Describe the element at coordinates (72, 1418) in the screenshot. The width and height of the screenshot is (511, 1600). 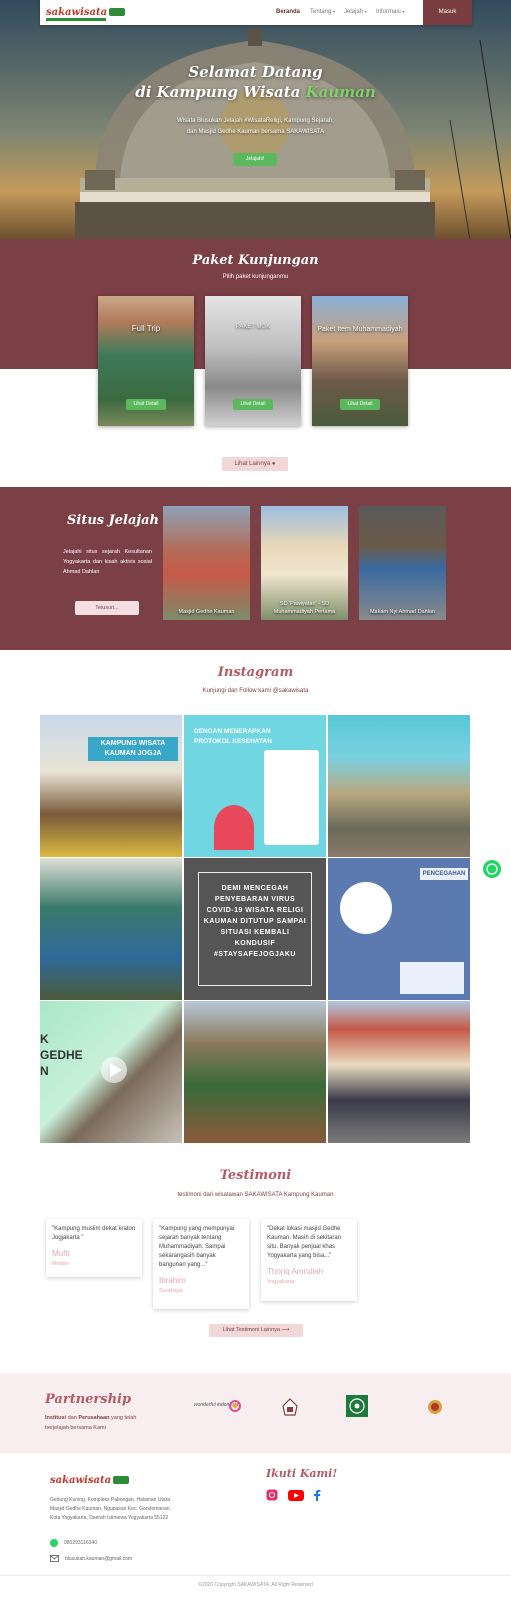
I see `partnership-desc-mid: dan` at that location.